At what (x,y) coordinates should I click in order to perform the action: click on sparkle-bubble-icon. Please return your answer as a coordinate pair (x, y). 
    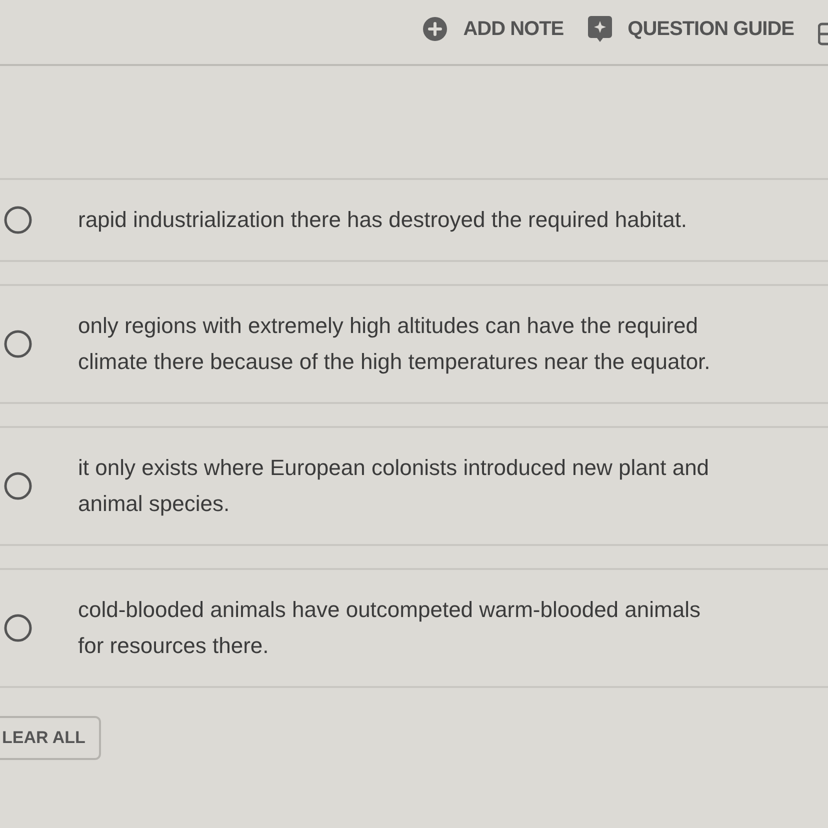
    Looking at the image, I should click on (600, 29).